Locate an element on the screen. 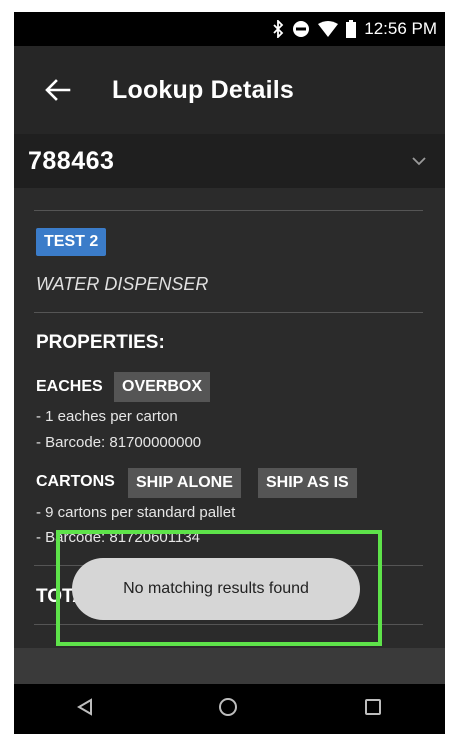 The height and width of the screenshot is (744, 454). app-bar: Lookup Details is located at coordinates (229, 90).